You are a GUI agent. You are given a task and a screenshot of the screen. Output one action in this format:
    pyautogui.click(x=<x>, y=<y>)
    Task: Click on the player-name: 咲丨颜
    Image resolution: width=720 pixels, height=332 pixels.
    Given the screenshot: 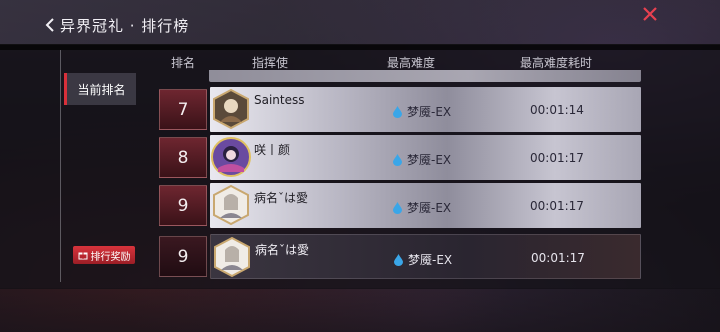 What is the action you would take?
    pyautogui.click(x=272, y=150)
    